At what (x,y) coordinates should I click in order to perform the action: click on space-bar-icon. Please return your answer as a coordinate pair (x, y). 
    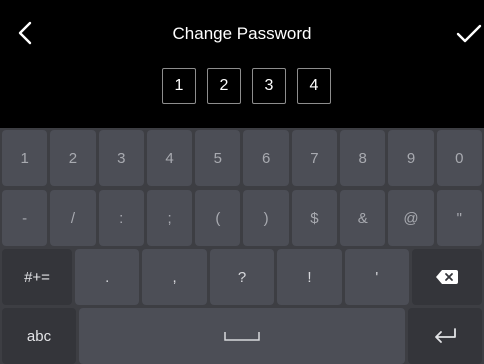
    Looking at the image, I should click on (242, 336).